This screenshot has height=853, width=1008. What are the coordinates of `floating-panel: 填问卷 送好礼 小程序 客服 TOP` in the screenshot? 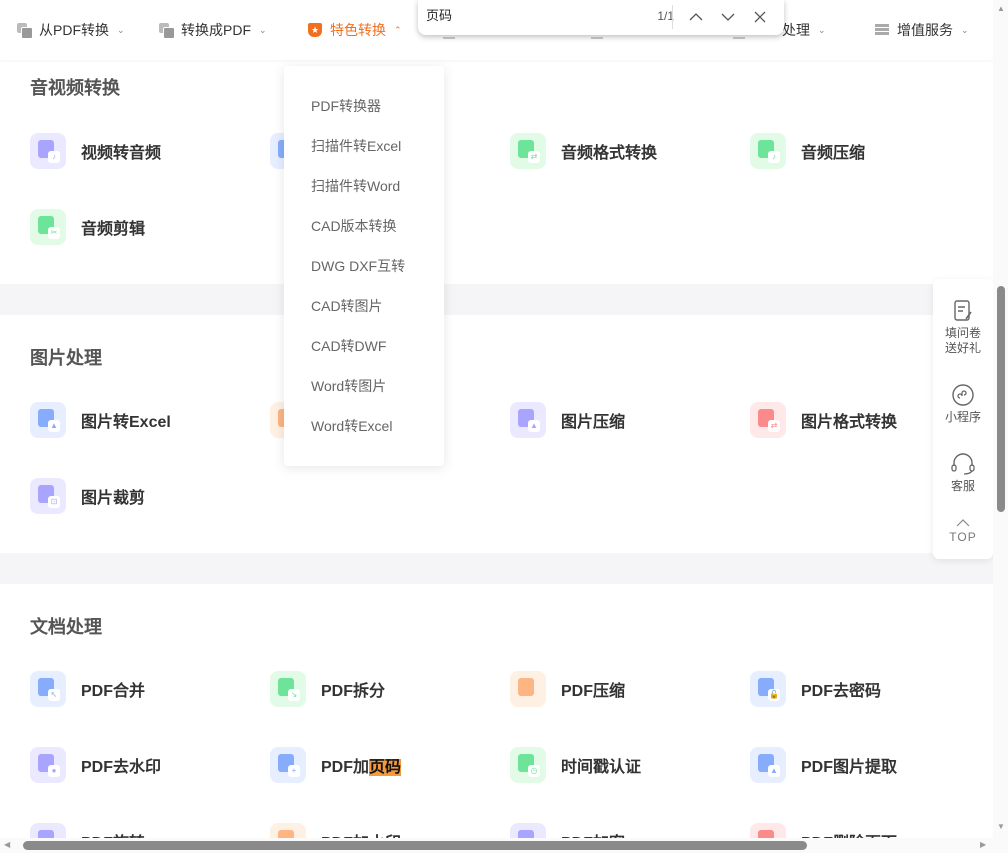 It's located at (963, 419).